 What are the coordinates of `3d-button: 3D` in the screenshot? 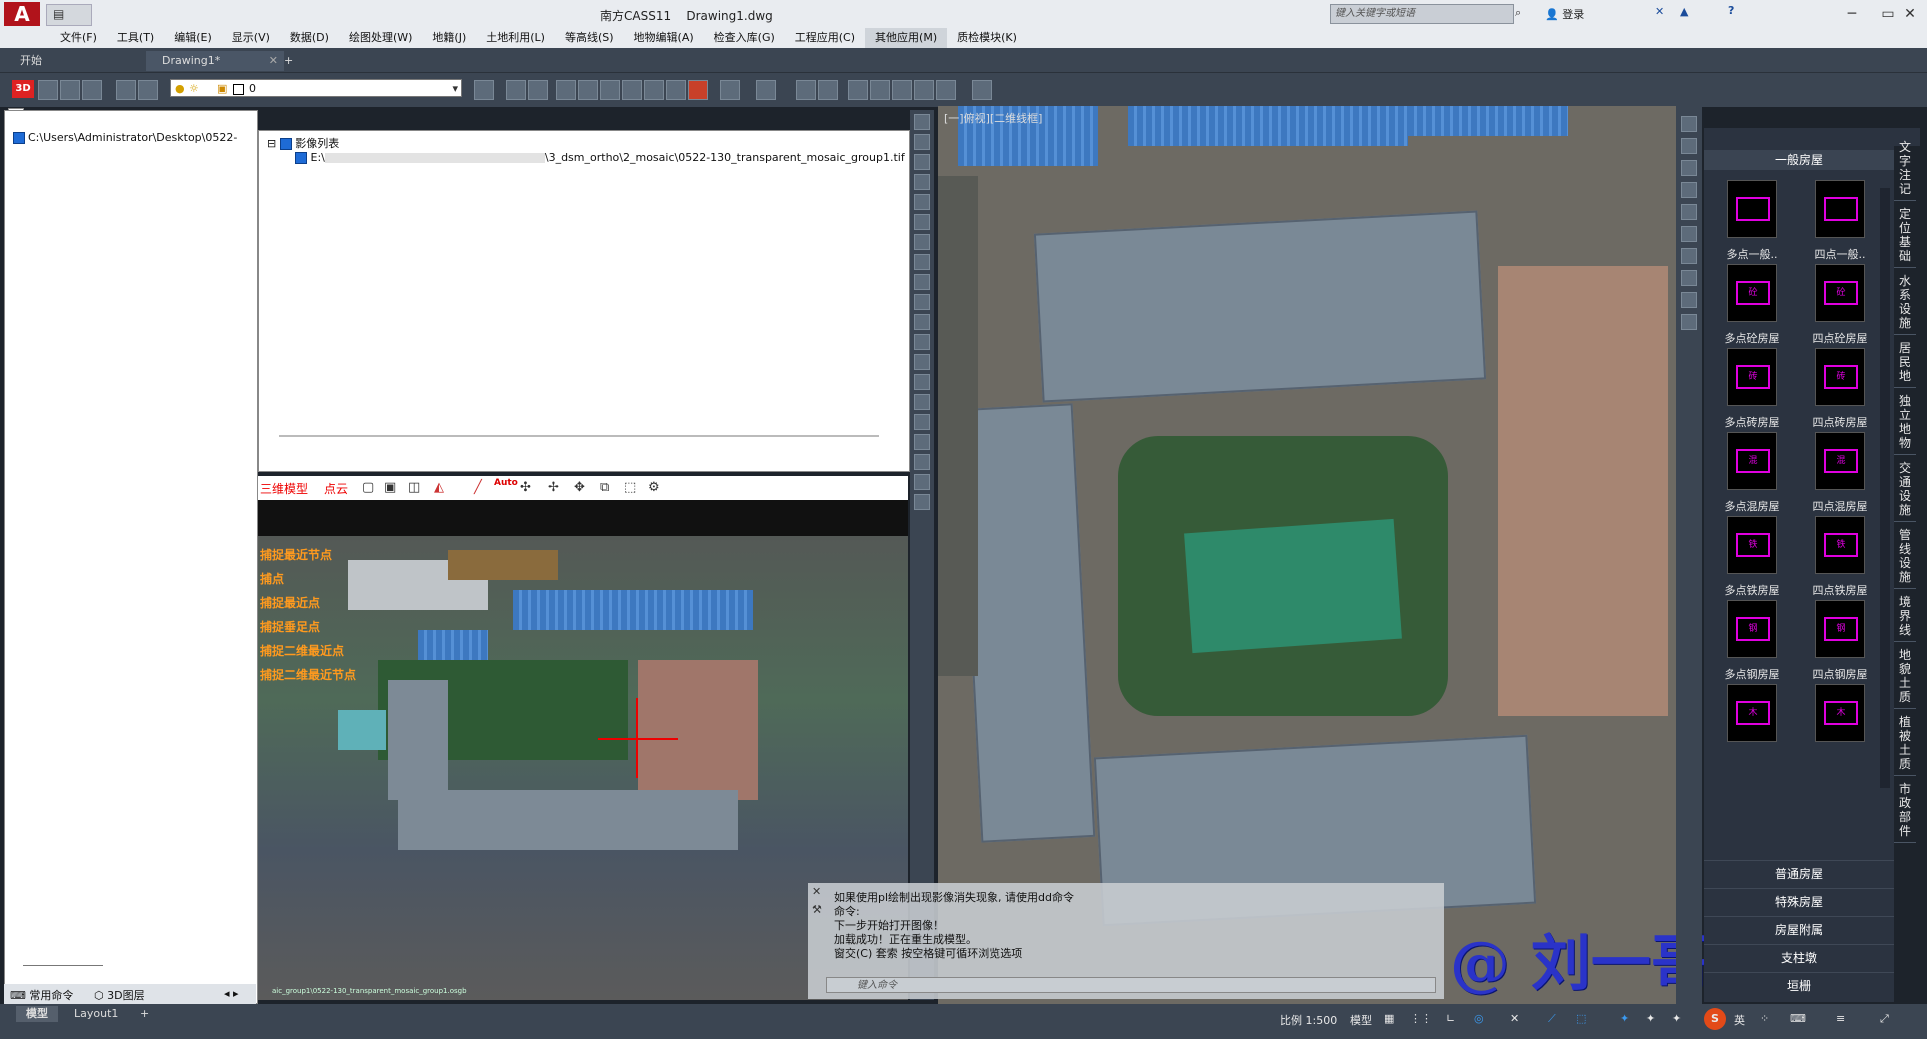 It's located at (23, 89).